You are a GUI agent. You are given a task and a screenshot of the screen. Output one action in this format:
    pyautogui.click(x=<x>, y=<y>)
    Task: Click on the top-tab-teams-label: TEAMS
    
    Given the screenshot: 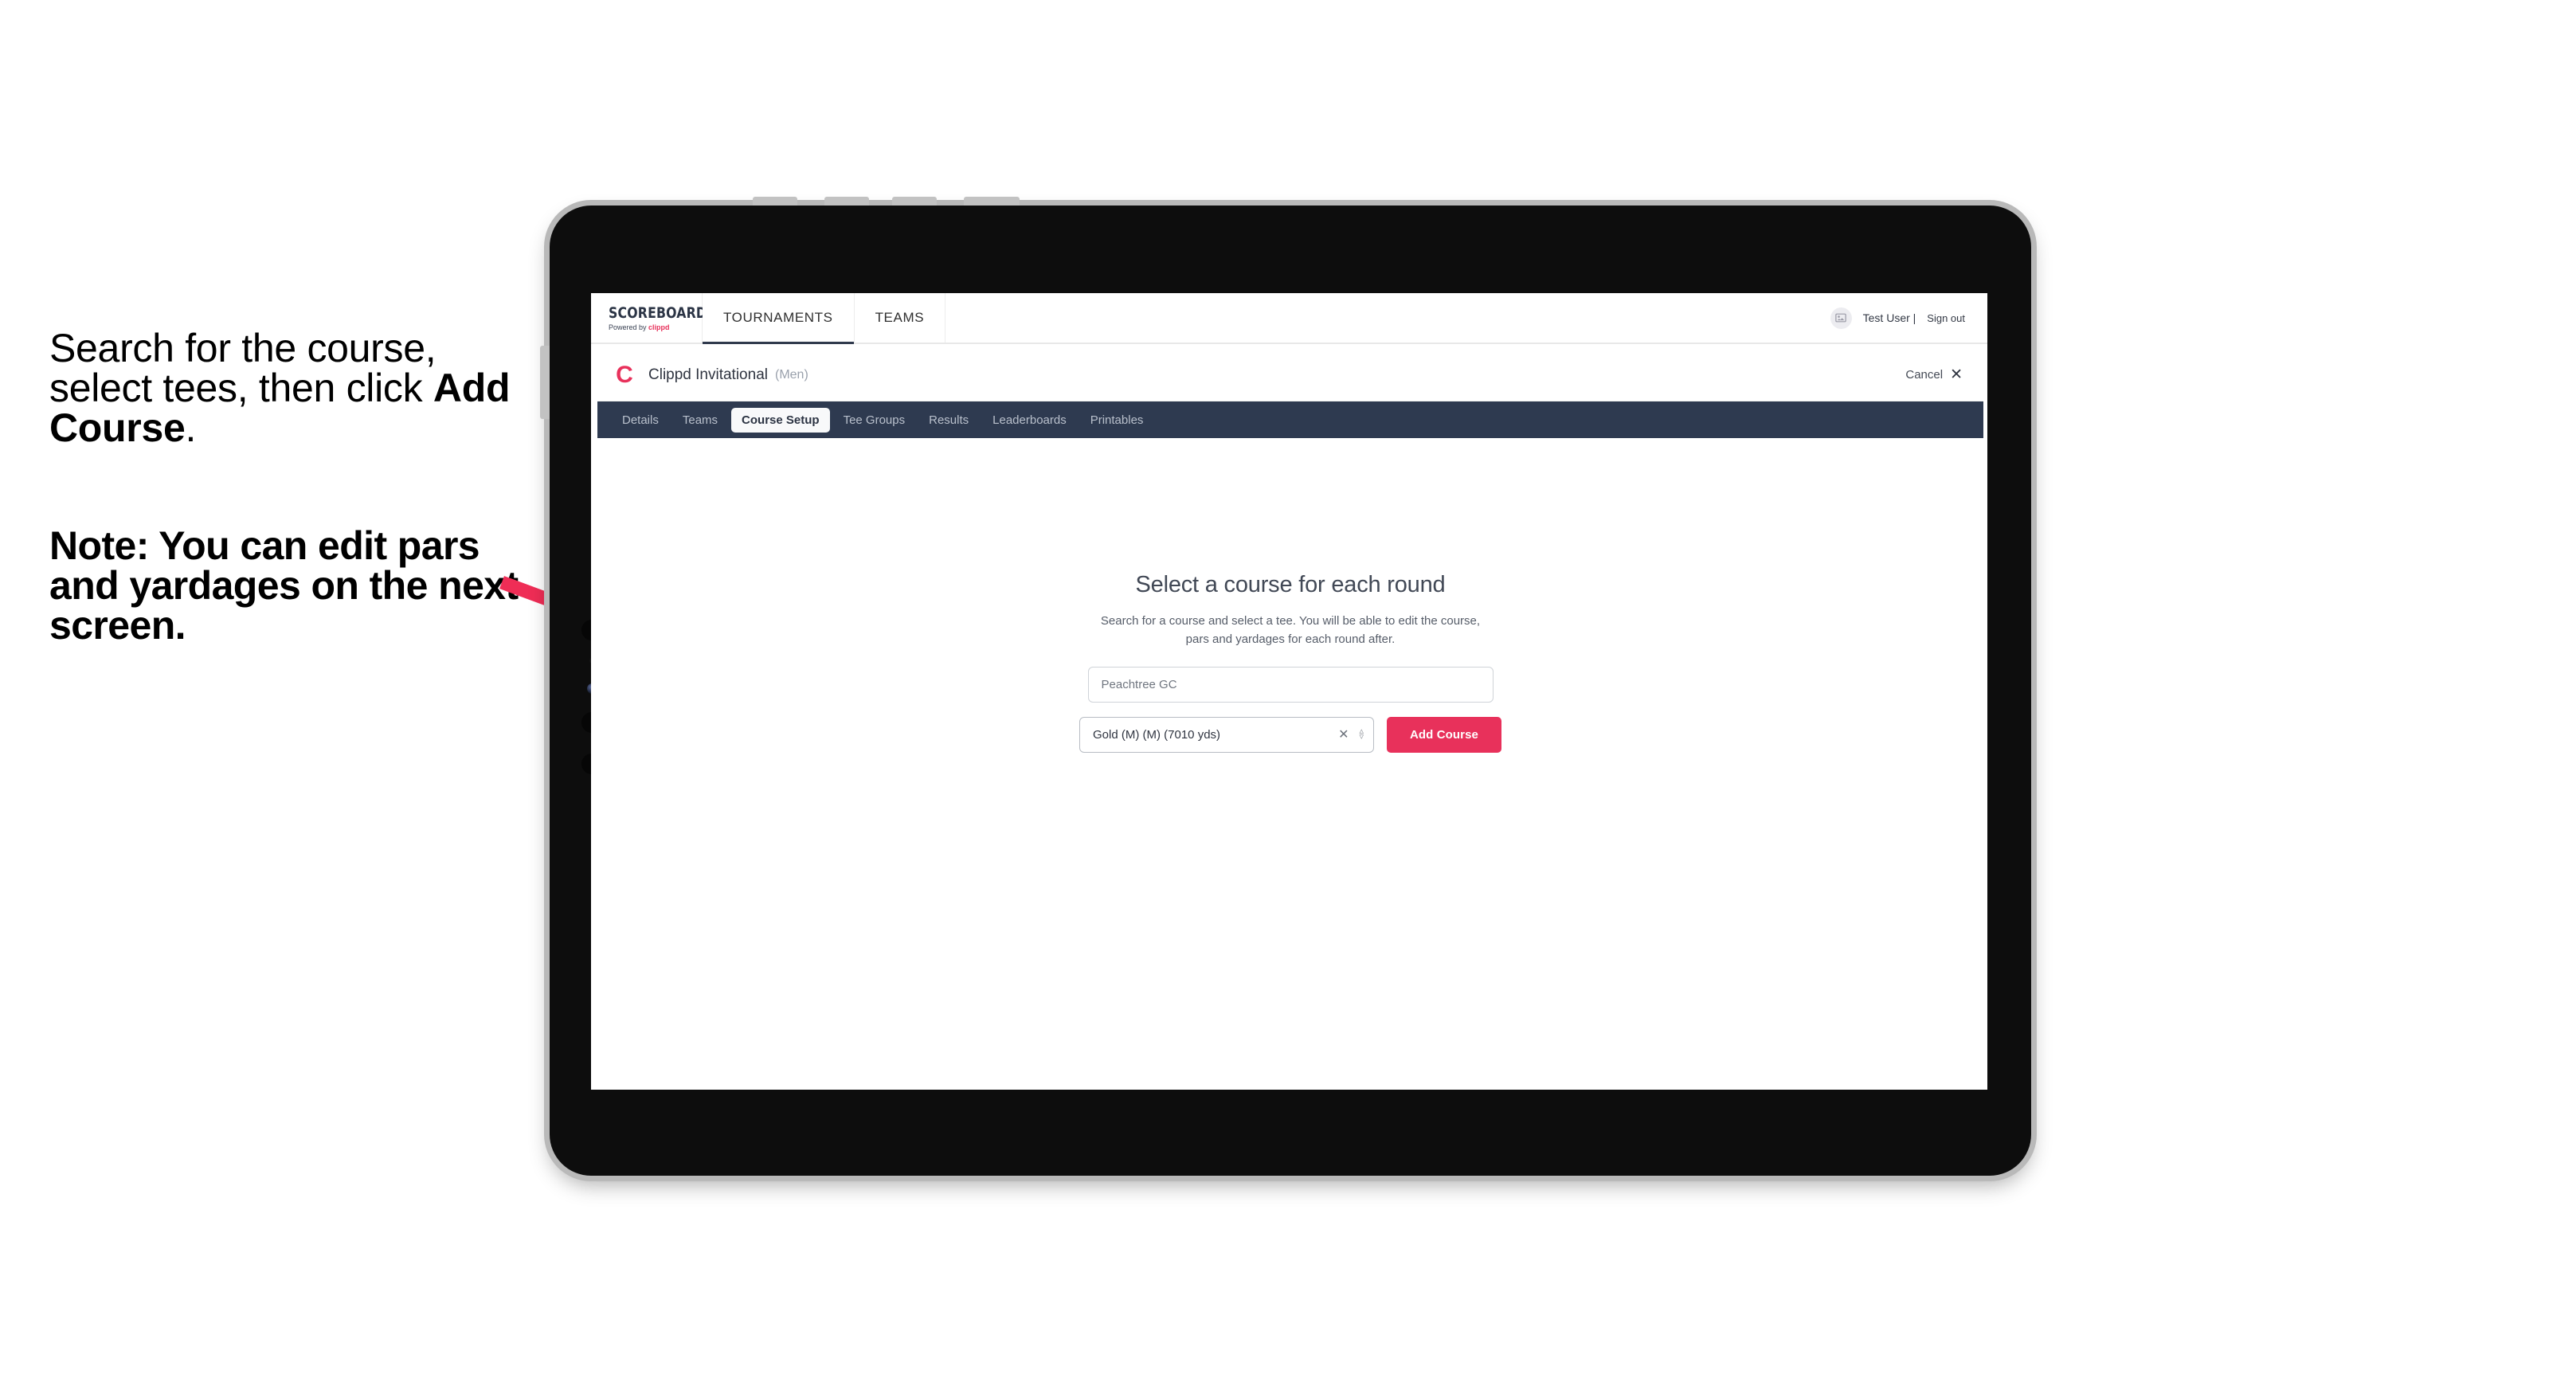 What is the action you would take?
    pyautogui.click(x=900, y=317)
    